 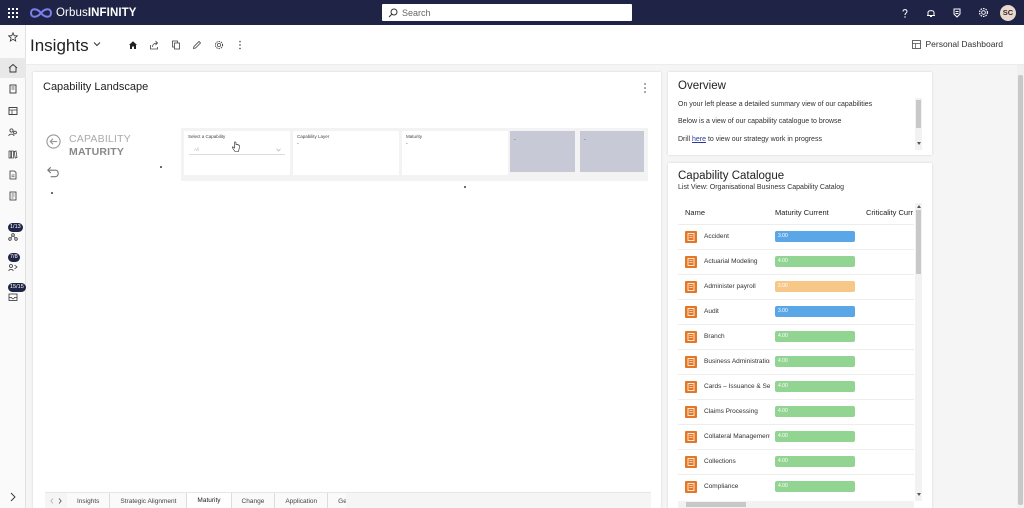 What do you see at coordinates (241, 45) in the screenshot?
I see `more-options-button` at bounding box center [241, 45].